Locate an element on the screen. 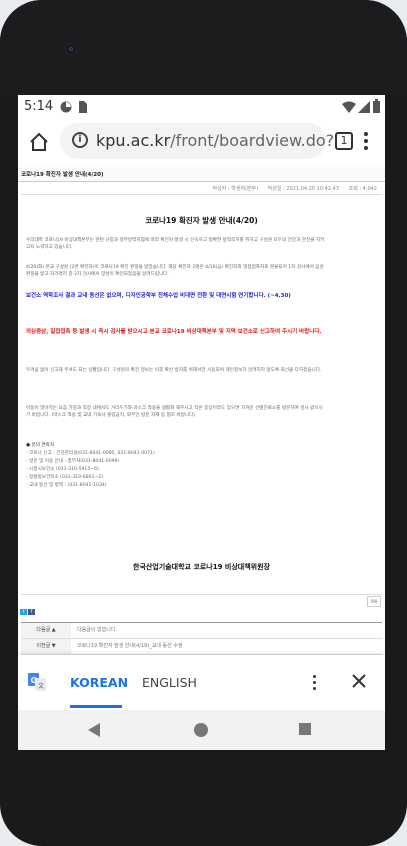  url-text: kpu.ac.kr/front/boardview.do? is located at coordinates (215, 140).